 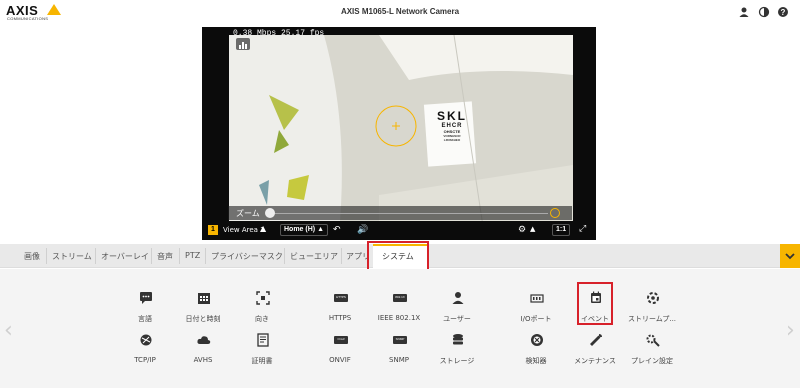 What do you see at coordinates (204, 340) in the screenshot?
I see `cloud-icon` at bounding box center [204, 340].